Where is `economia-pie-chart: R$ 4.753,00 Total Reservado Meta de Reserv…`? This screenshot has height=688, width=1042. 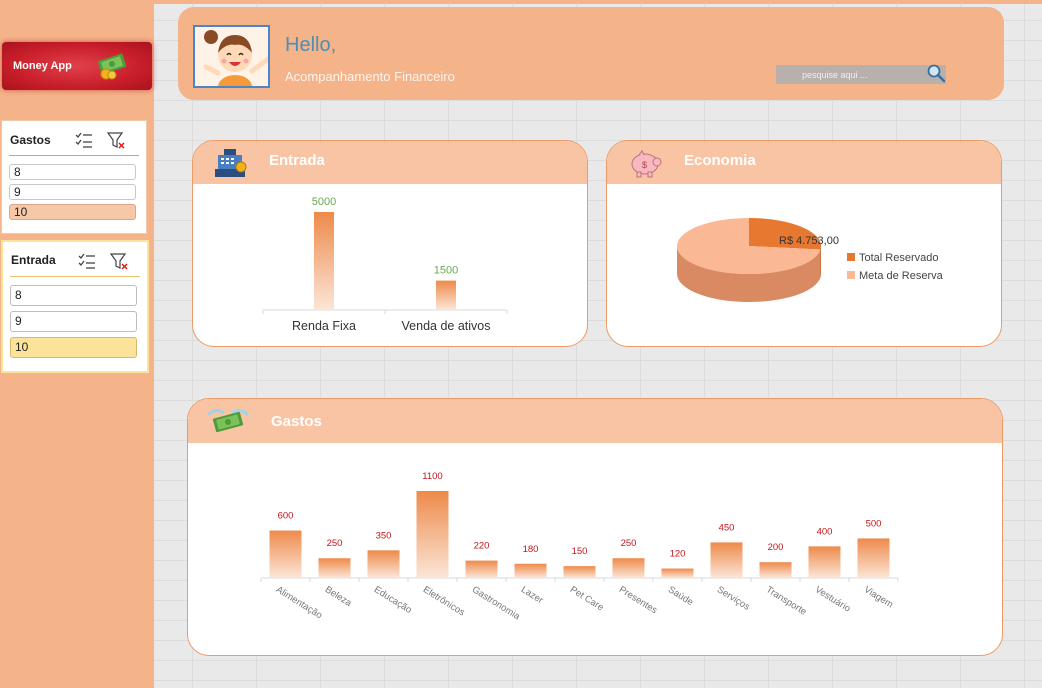 economia-pie-chart: R$ 4.753,00 Total Reservado Meta de Reserv… is located at coordinates (810, 260).